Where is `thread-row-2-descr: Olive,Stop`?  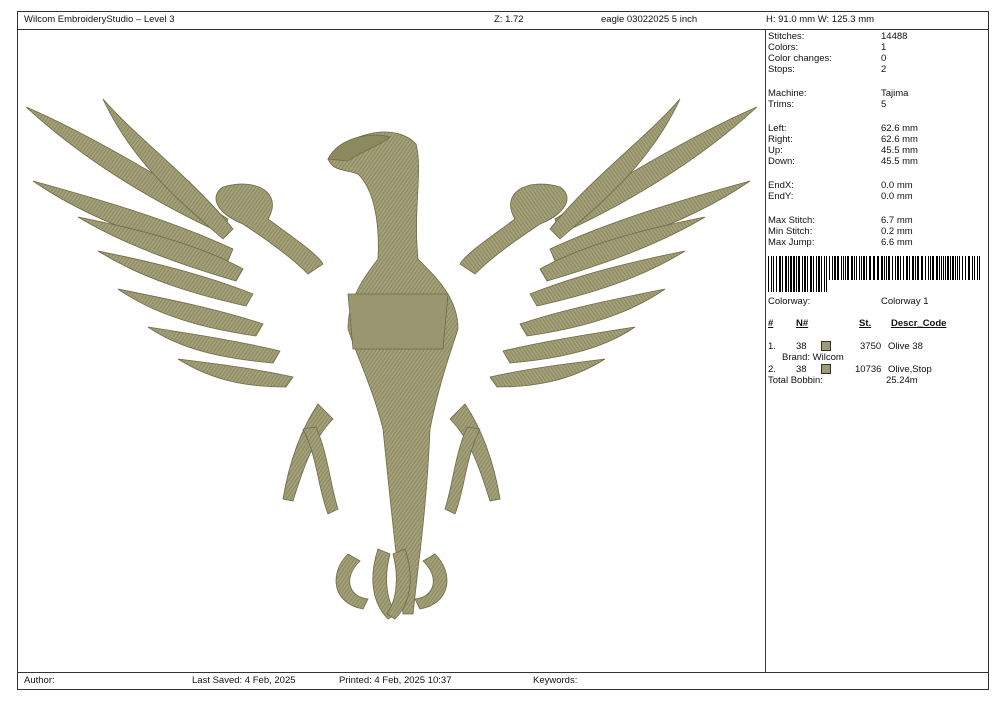 thread-row-2-descr: Olive,Stop is located at coordinates (910, 369).